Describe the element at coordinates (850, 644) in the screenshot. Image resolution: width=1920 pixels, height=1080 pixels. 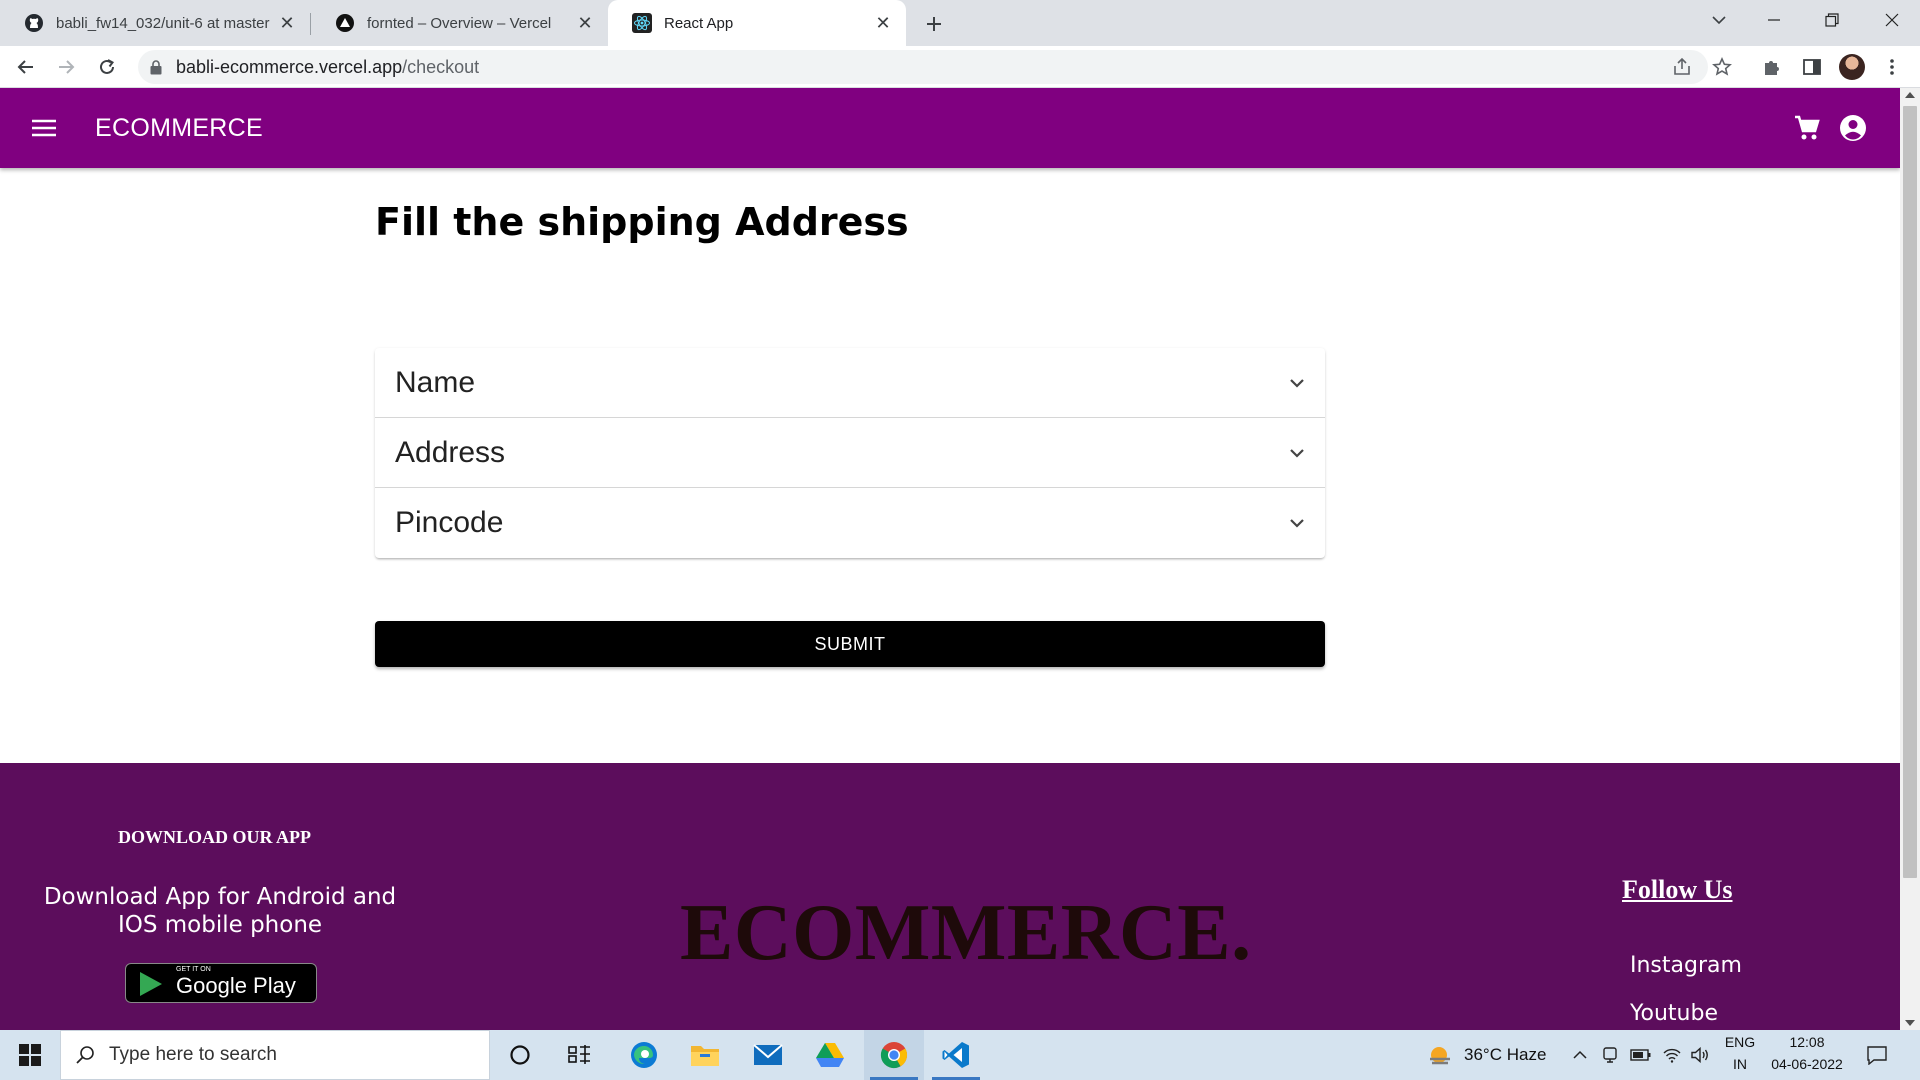
I see `submit-button: SUBMIT` at that location.